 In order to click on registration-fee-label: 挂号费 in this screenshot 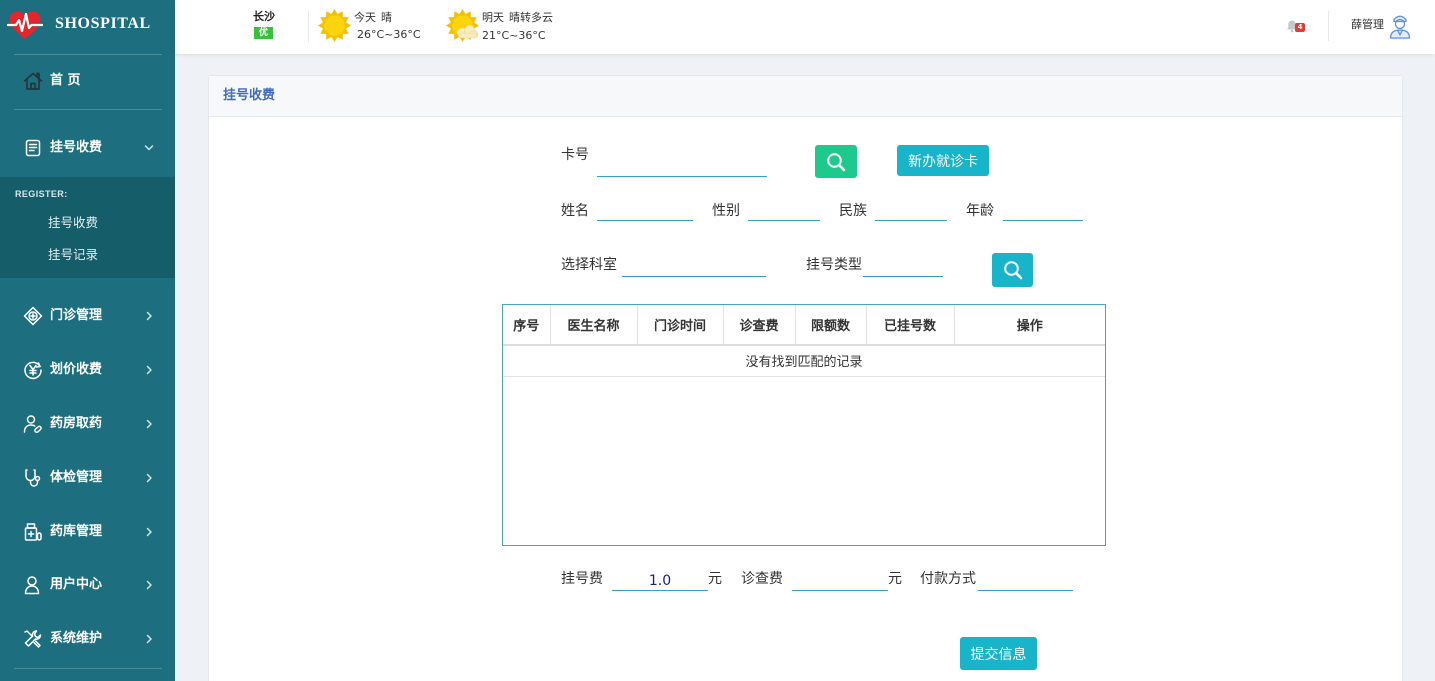, I will do `click(582, 579)`.